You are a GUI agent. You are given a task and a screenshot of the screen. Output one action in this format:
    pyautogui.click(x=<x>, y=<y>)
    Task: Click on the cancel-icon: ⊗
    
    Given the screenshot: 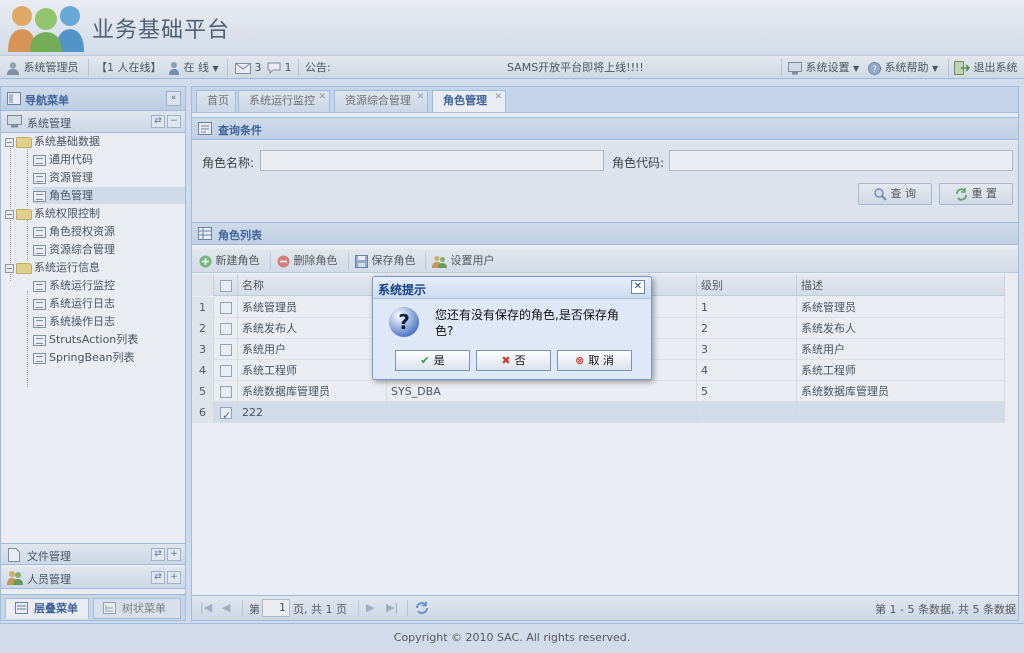 What is the action you would take?
    pyautogui.click(x=580, y=360)
    